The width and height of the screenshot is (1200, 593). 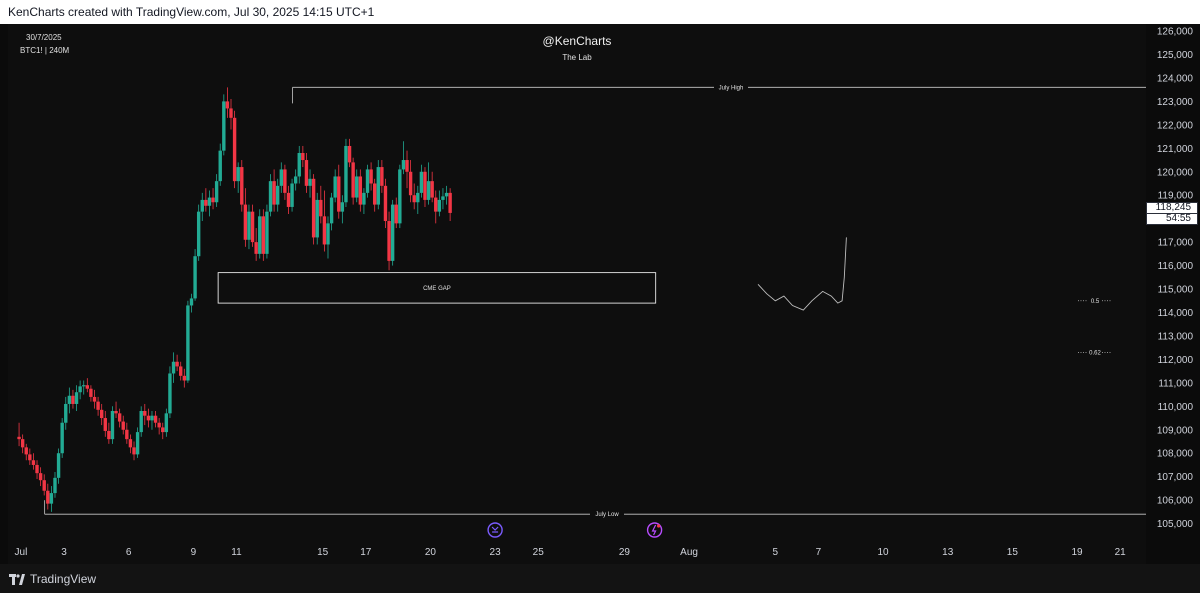 What do you see at coordinates (654, 530) in the screenshot?
I see `event-icon-news` at bounding box center [654, 530].